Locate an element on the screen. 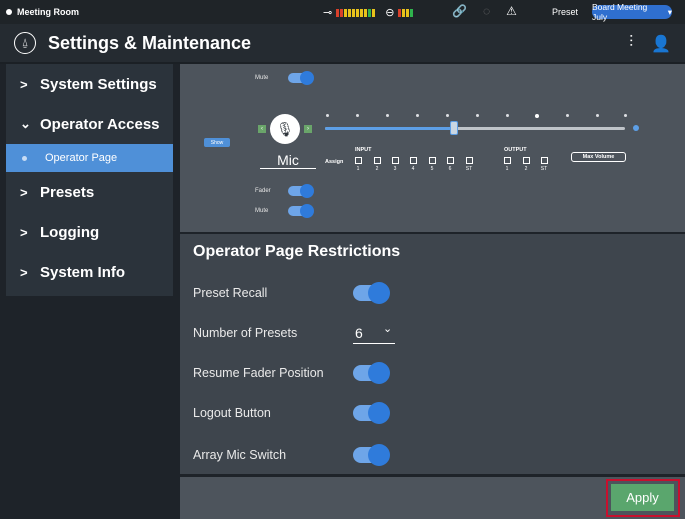 This screenshot has width=685, height=519. room-name: Meeting Room is located at coordinates (48, 12).